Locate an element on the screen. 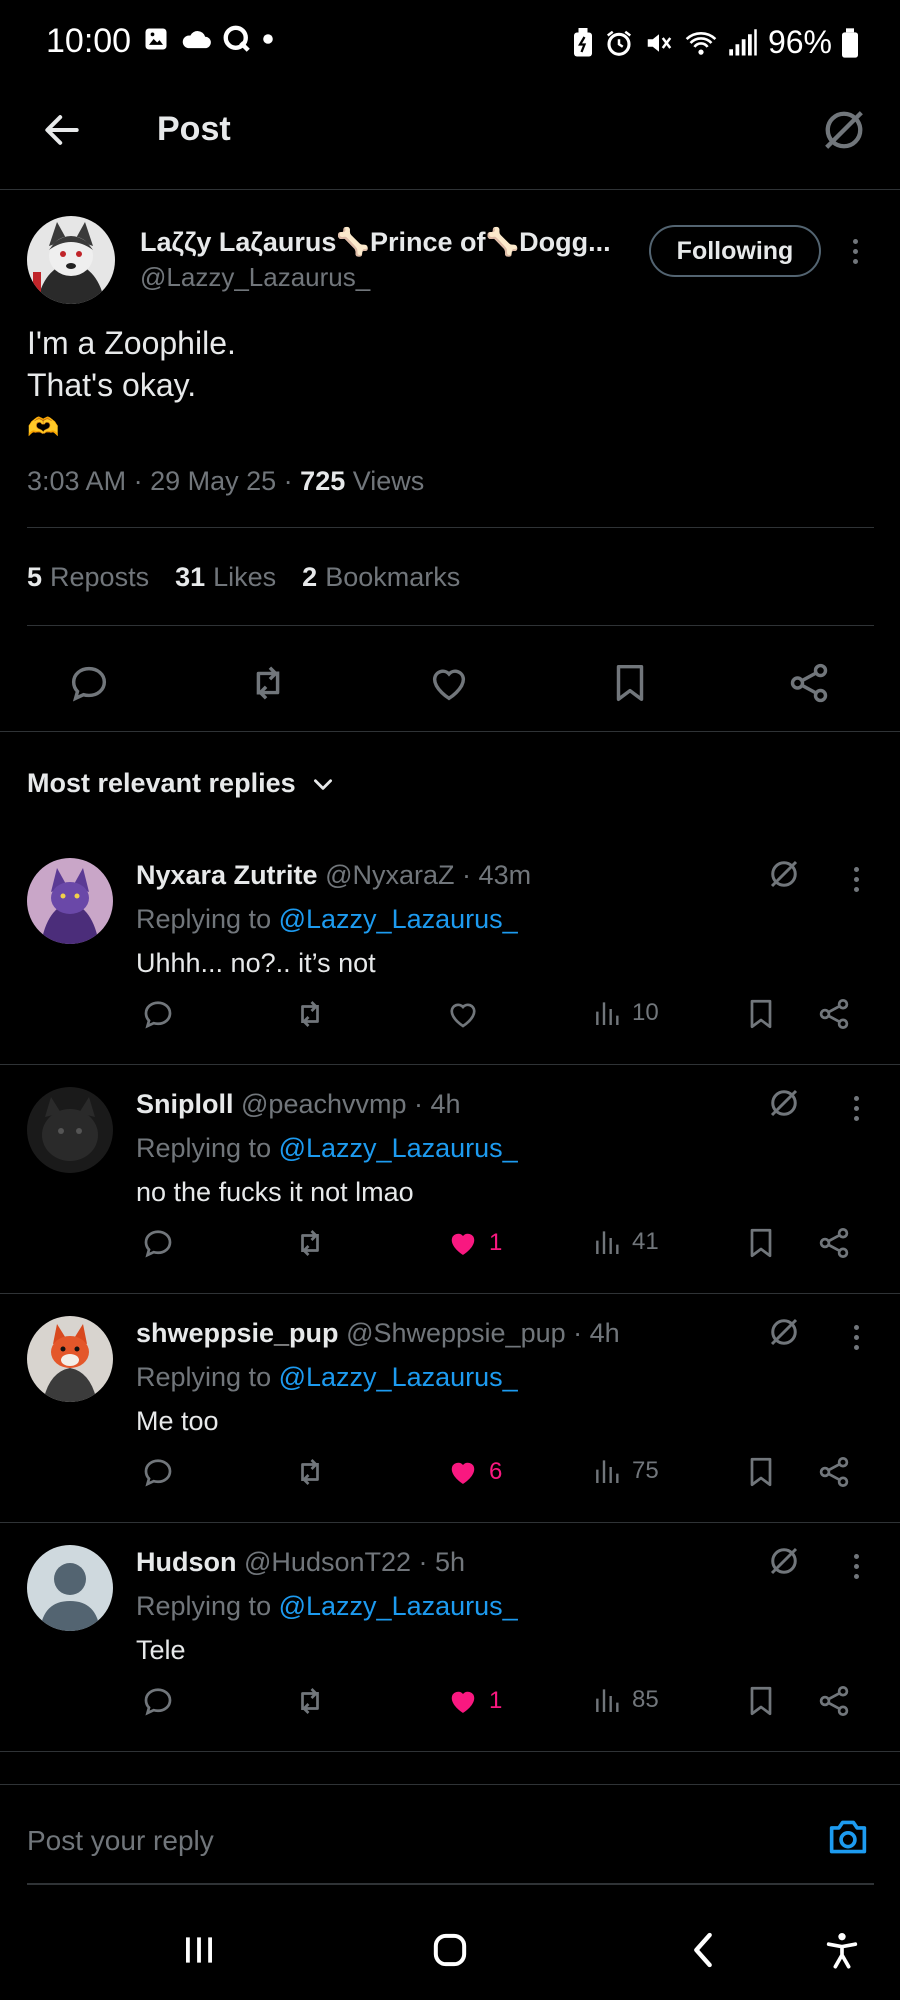  post-views-label: Views is located at coordinates (388, 481).